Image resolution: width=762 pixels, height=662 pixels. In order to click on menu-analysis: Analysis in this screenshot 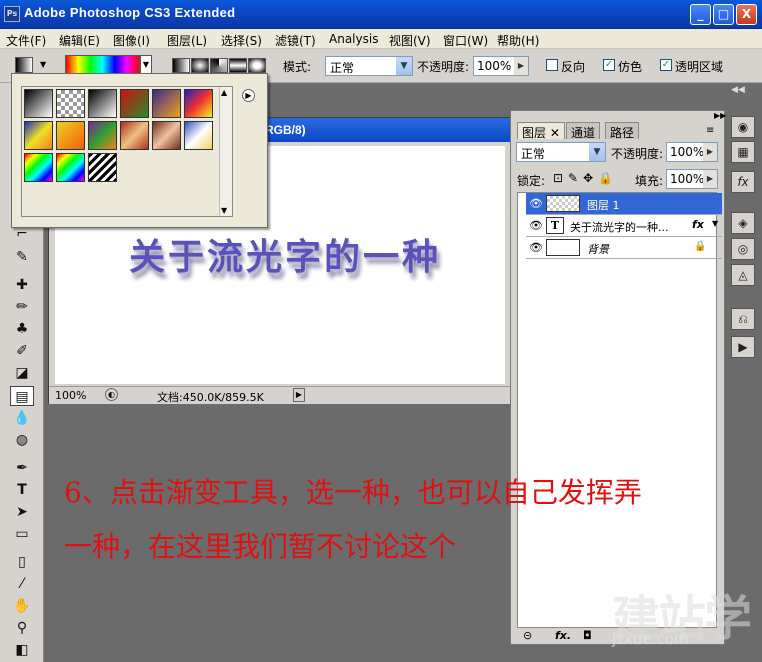, I will do `click(353, 39)`.